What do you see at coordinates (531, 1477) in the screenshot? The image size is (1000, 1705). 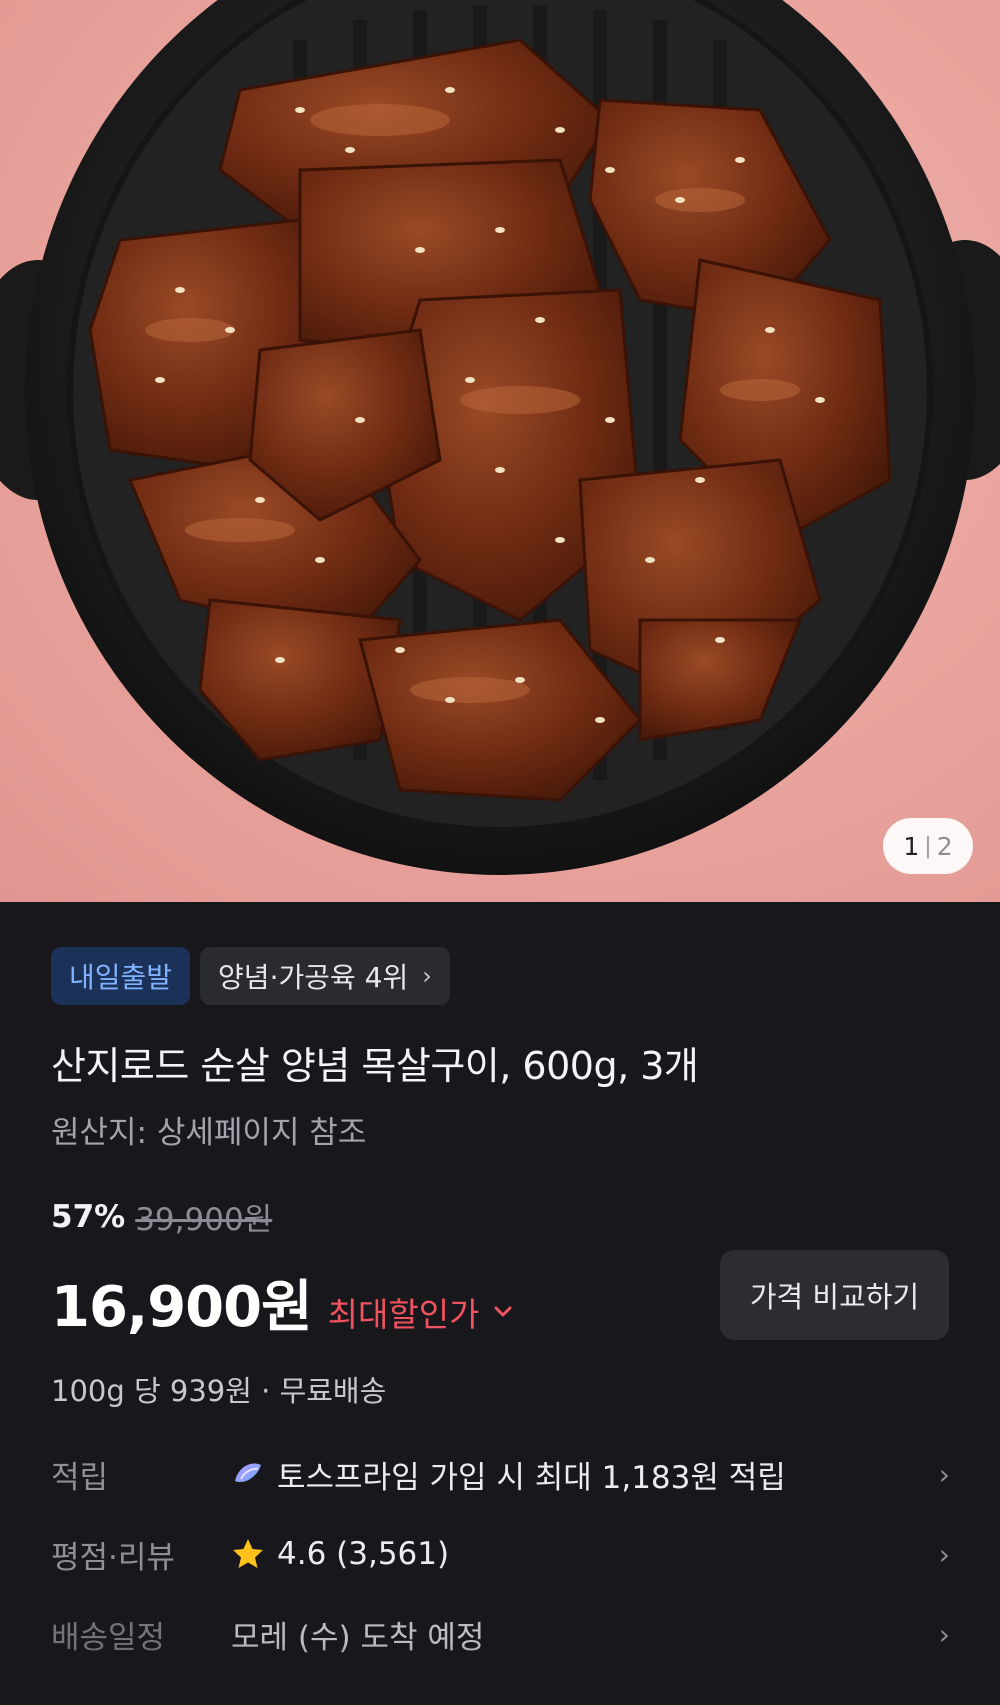 I see `points-value: 토스프라임 가입 시 최대 1,183원 적립` at bounding box center [531, 1477].